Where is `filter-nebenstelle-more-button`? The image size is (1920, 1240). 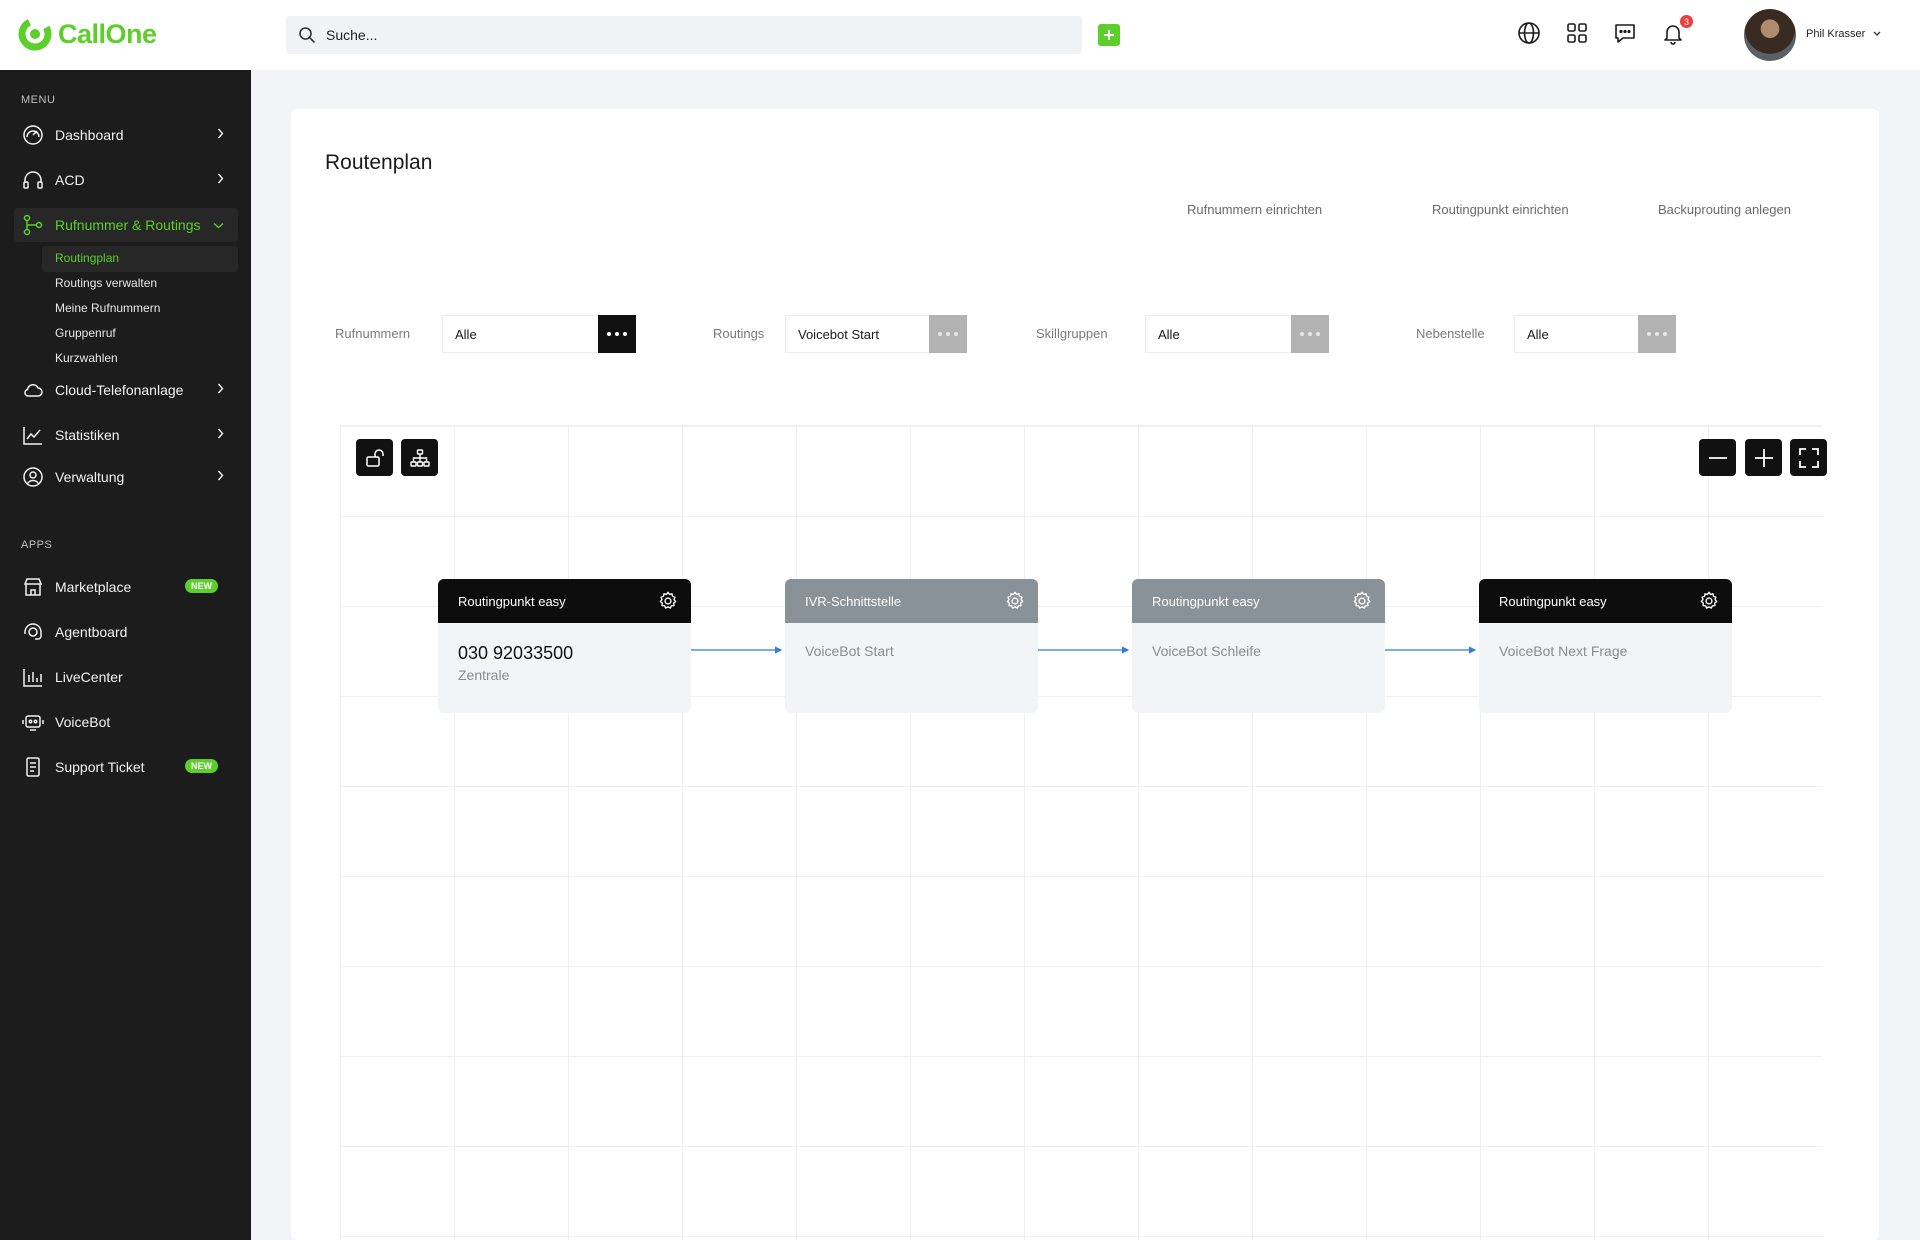 filter-nebenstelle-more-button is located at coordinates (1657, 334).